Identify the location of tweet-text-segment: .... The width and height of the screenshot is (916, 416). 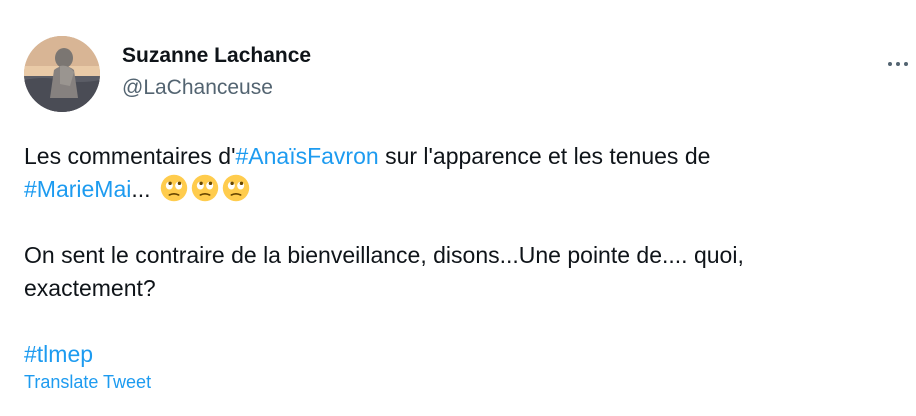
(141, 189).